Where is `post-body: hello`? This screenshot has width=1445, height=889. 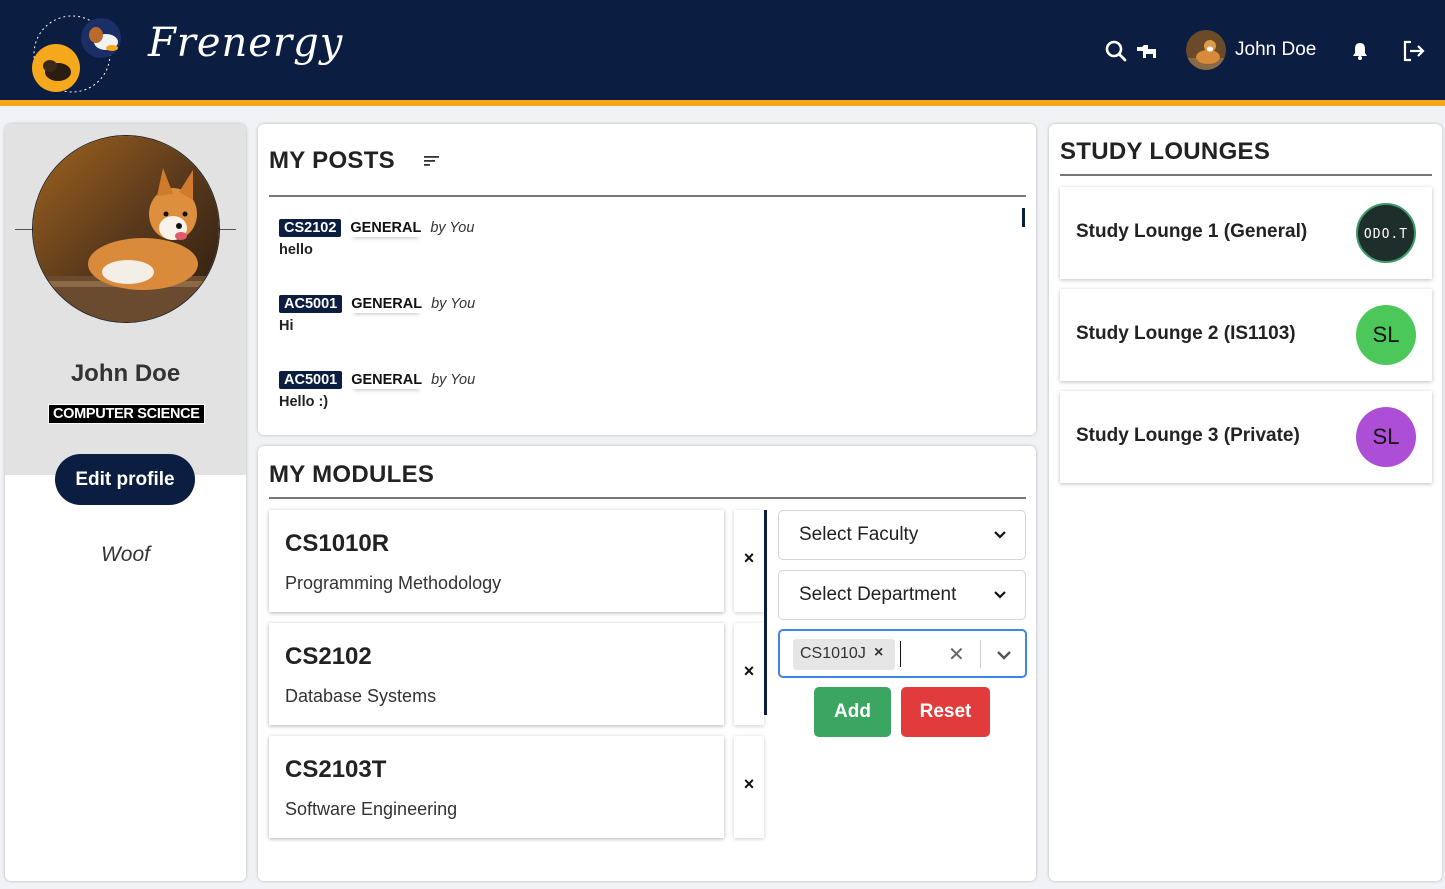
post-body: hello is located at coordinates (296, 250).